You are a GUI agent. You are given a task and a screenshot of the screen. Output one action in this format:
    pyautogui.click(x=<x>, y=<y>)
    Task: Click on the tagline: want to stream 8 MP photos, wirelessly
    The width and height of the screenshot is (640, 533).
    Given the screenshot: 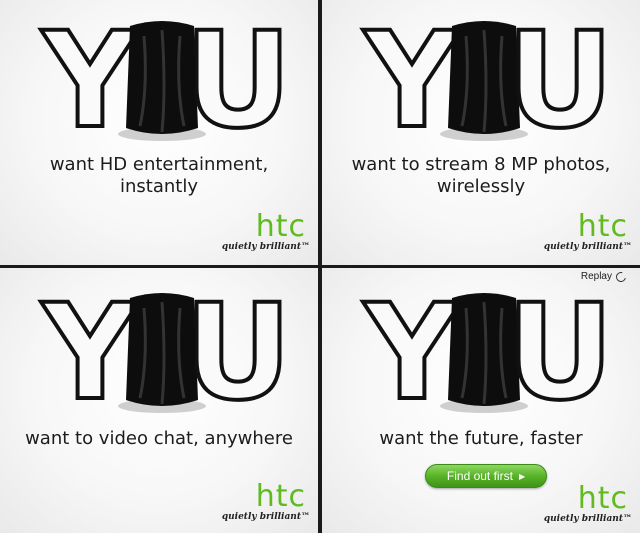 What is the action you would take?
    pyautogui.click(x=481, y=176)
    